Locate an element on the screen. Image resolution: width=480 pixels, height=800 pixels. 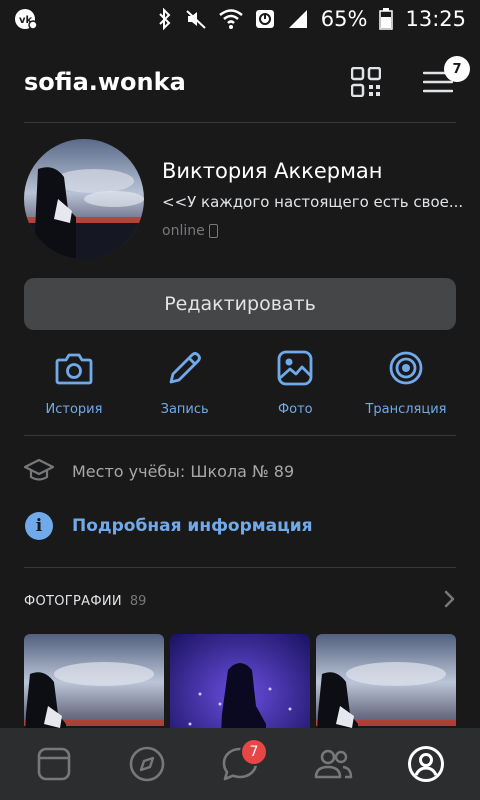
education-text: Место учёбы: Школа № 89 is located at coordinates (183, 471).